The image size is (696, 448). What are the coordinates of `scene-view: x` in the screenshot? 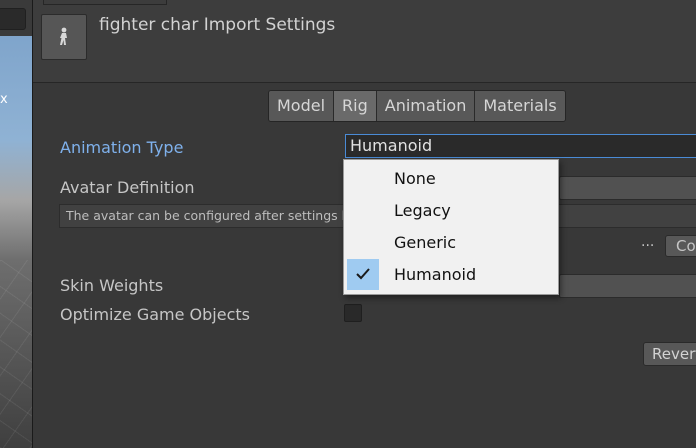 It's located at (16, 224).